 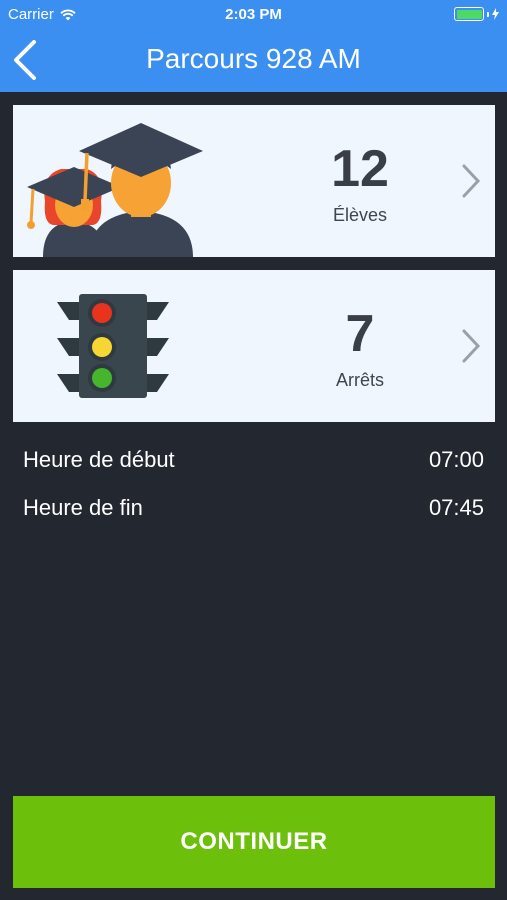 I want to click on students-count: 12, so click(x=360, y=169).